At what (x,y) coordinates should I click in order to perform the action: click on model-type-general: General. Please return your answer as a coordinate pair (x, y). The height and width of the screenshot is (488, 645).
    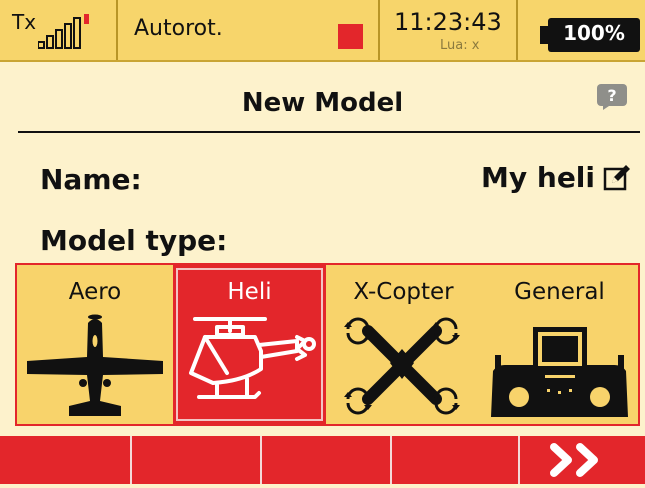
    Looking at the image, I should click on (559, 344).